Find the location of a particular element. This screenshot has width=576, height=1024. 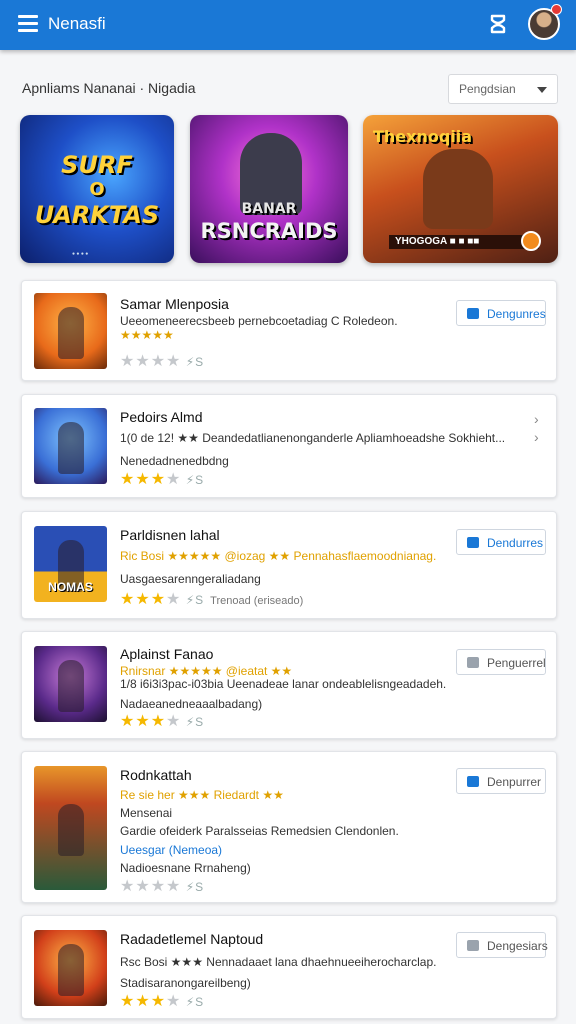

item-title: Samar Mlenposia is located at coordinates (174, 304).